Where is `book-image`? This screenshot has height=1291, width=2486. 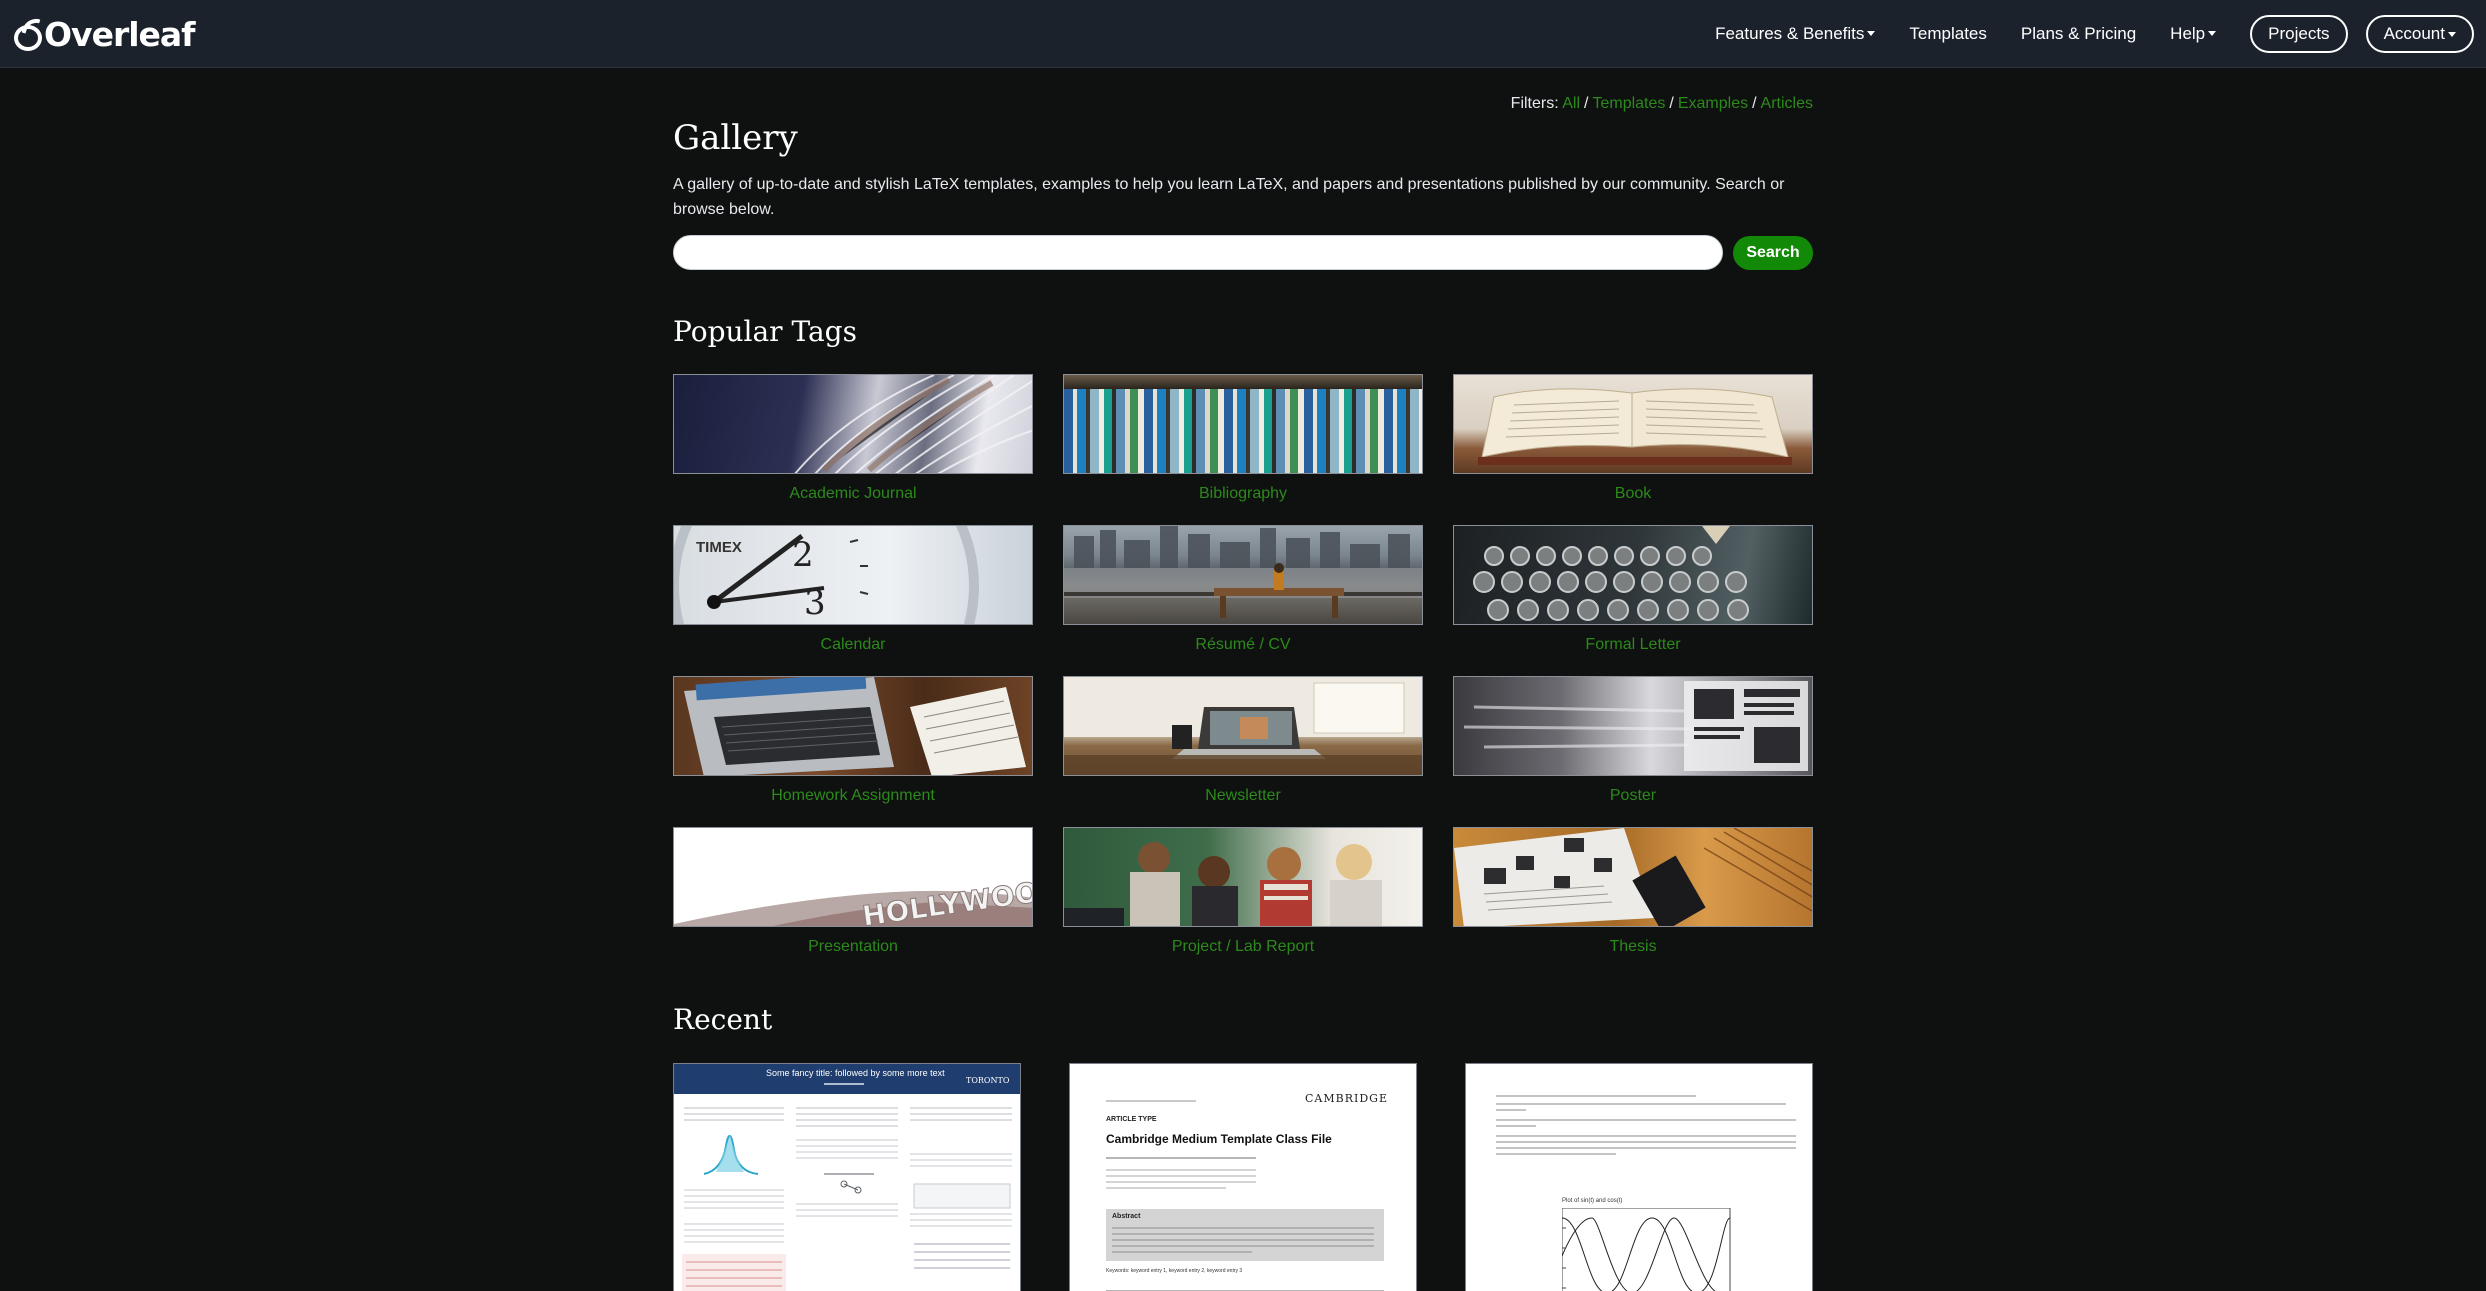
book-image is located at coordinates (1633, 424).